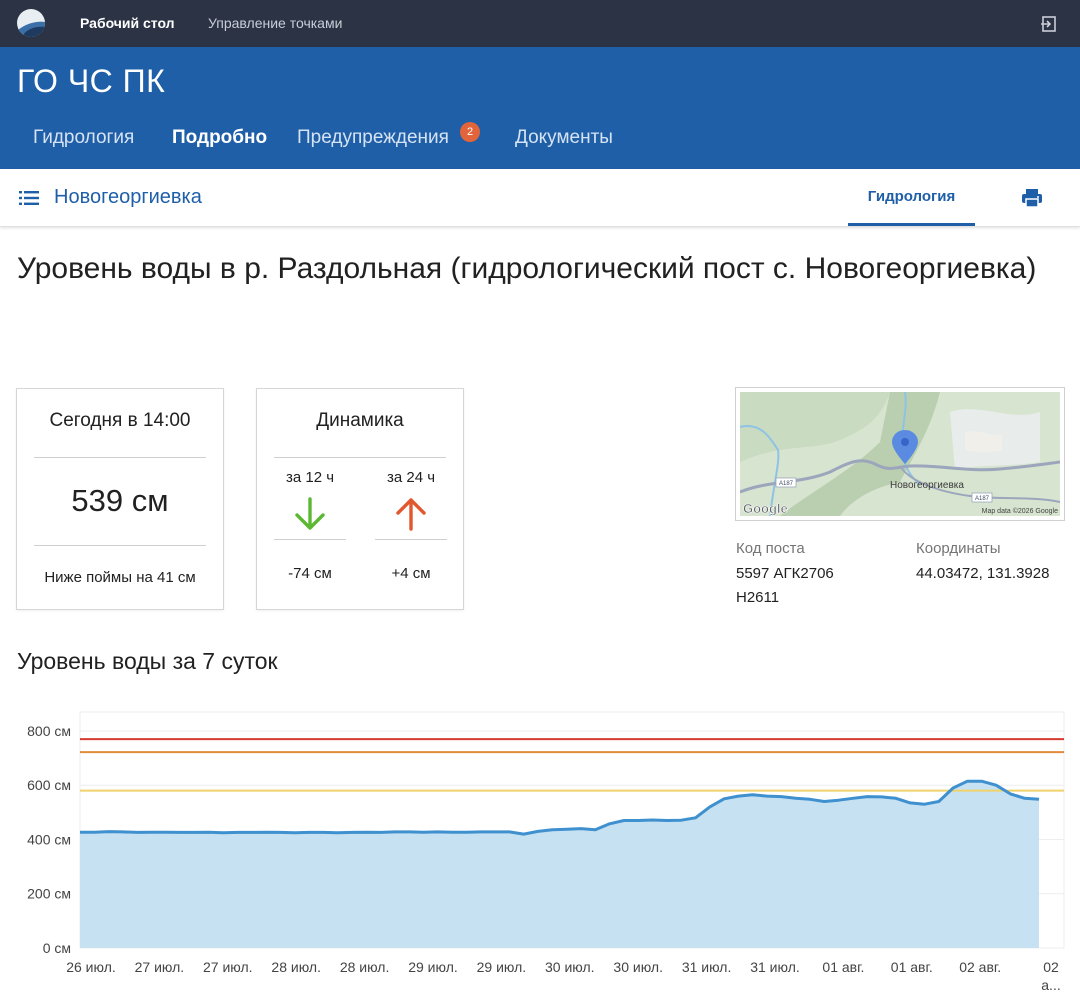 This screenshot has height=1008, width=1080. What do you see at coordinates (564, 138) in the screenshot?
I see `tab-documents: Документы` at bounding box center [564, 138].